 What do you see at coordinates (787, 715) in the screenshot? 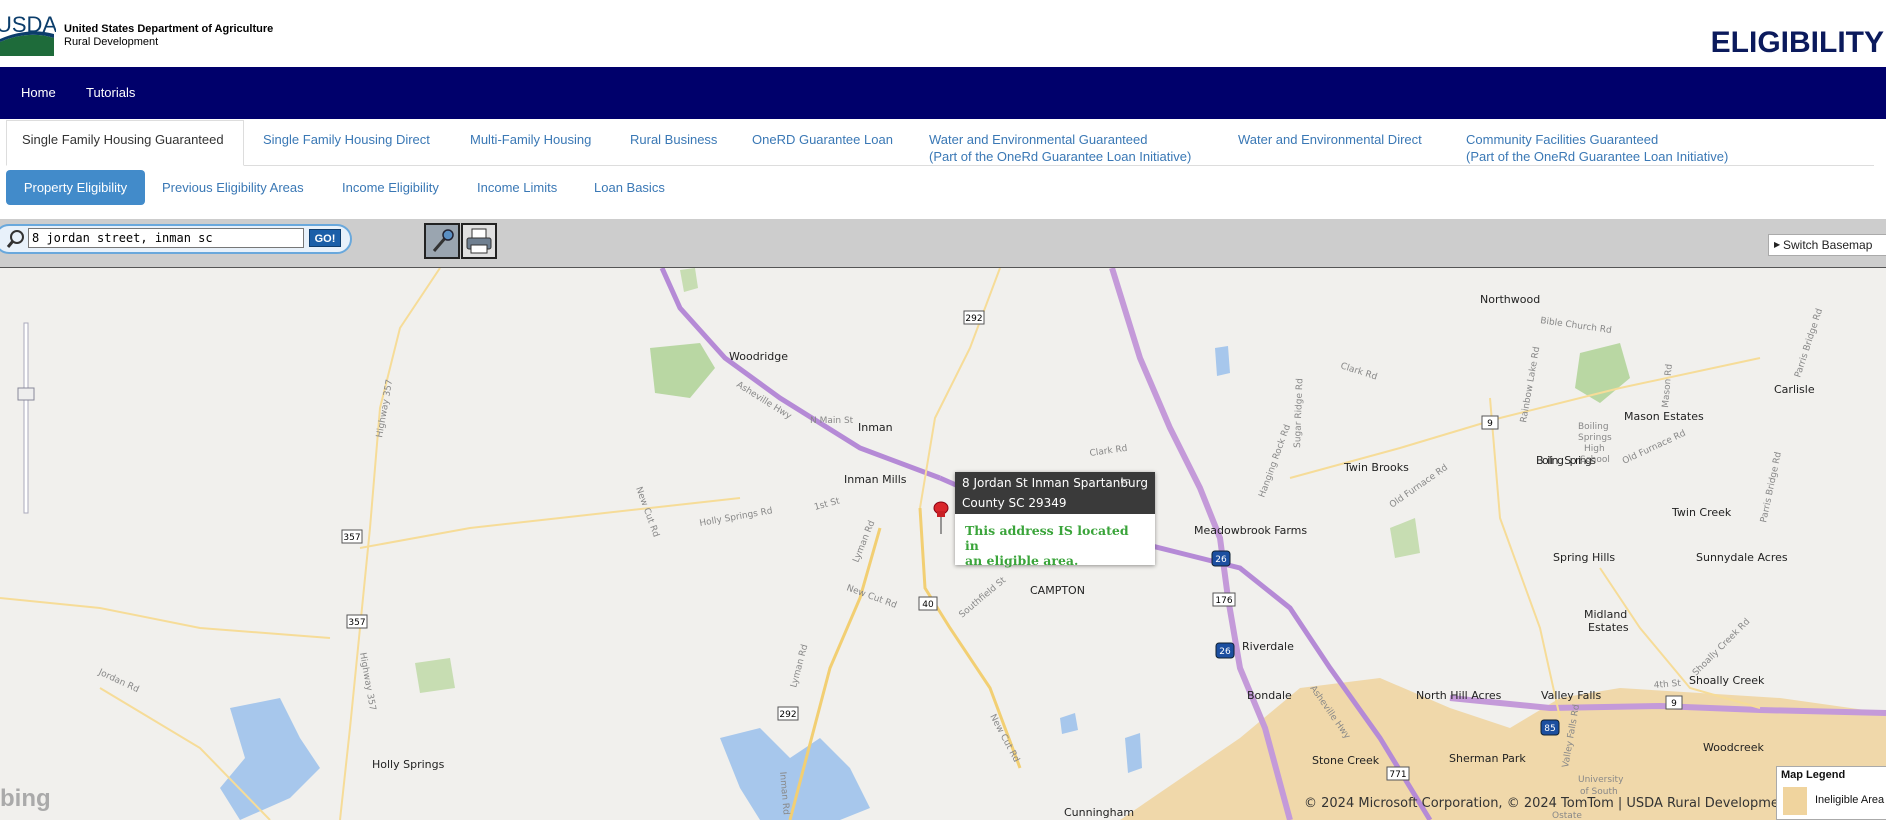
I see `shield-292-b: 292` at bounding box center [787, 715].